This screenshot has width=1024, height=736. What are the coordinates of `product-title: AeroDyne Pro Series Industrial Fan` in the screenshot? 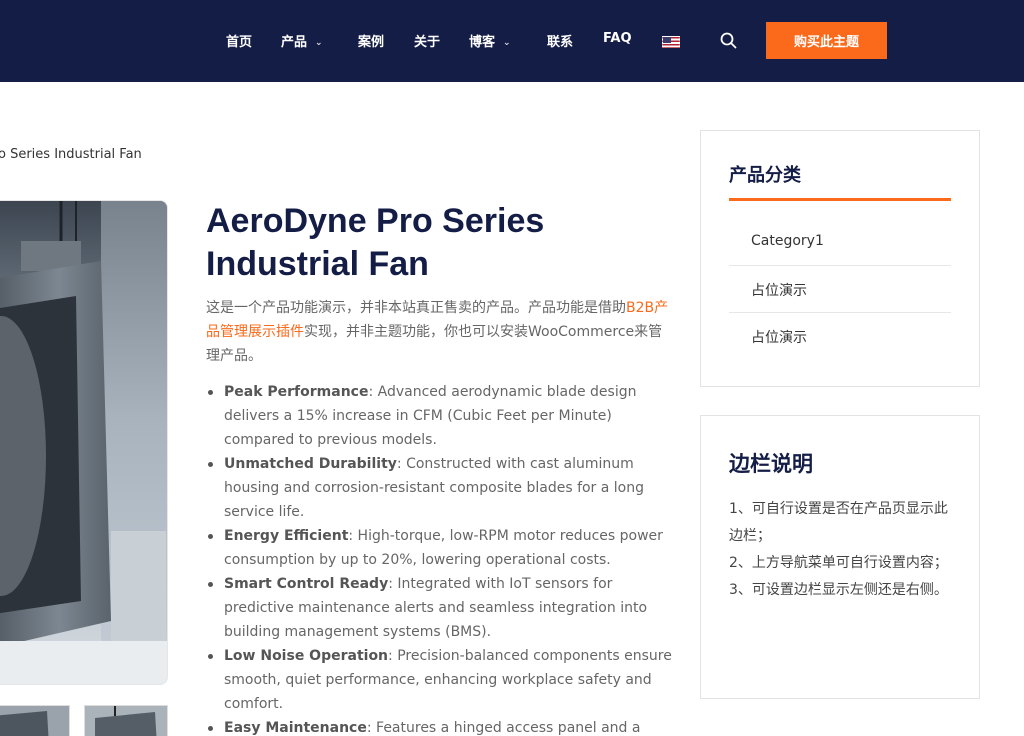 It's located at (441, 243).